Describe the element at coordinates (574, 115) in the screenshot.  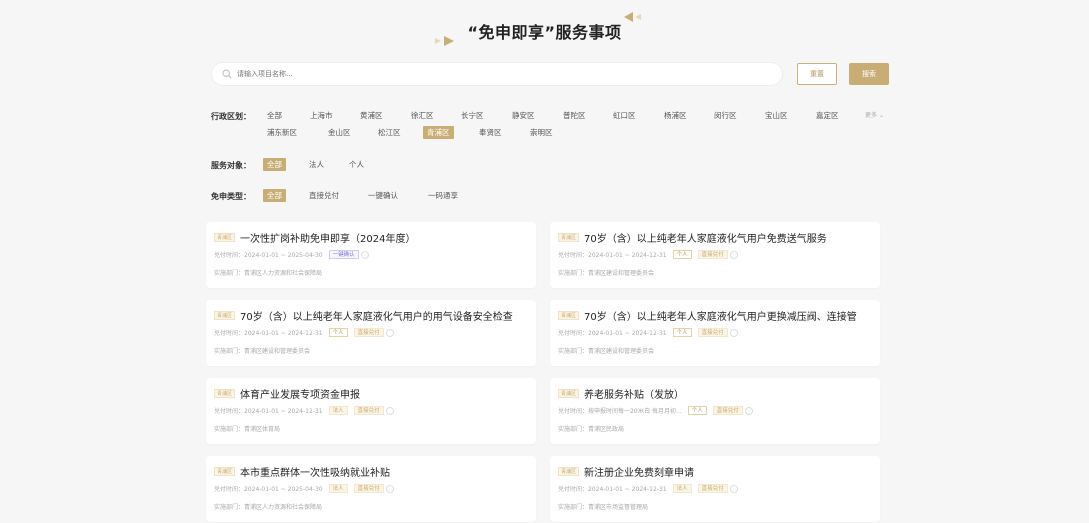
I see `region-chip-putuo: 普陀区` at that location.